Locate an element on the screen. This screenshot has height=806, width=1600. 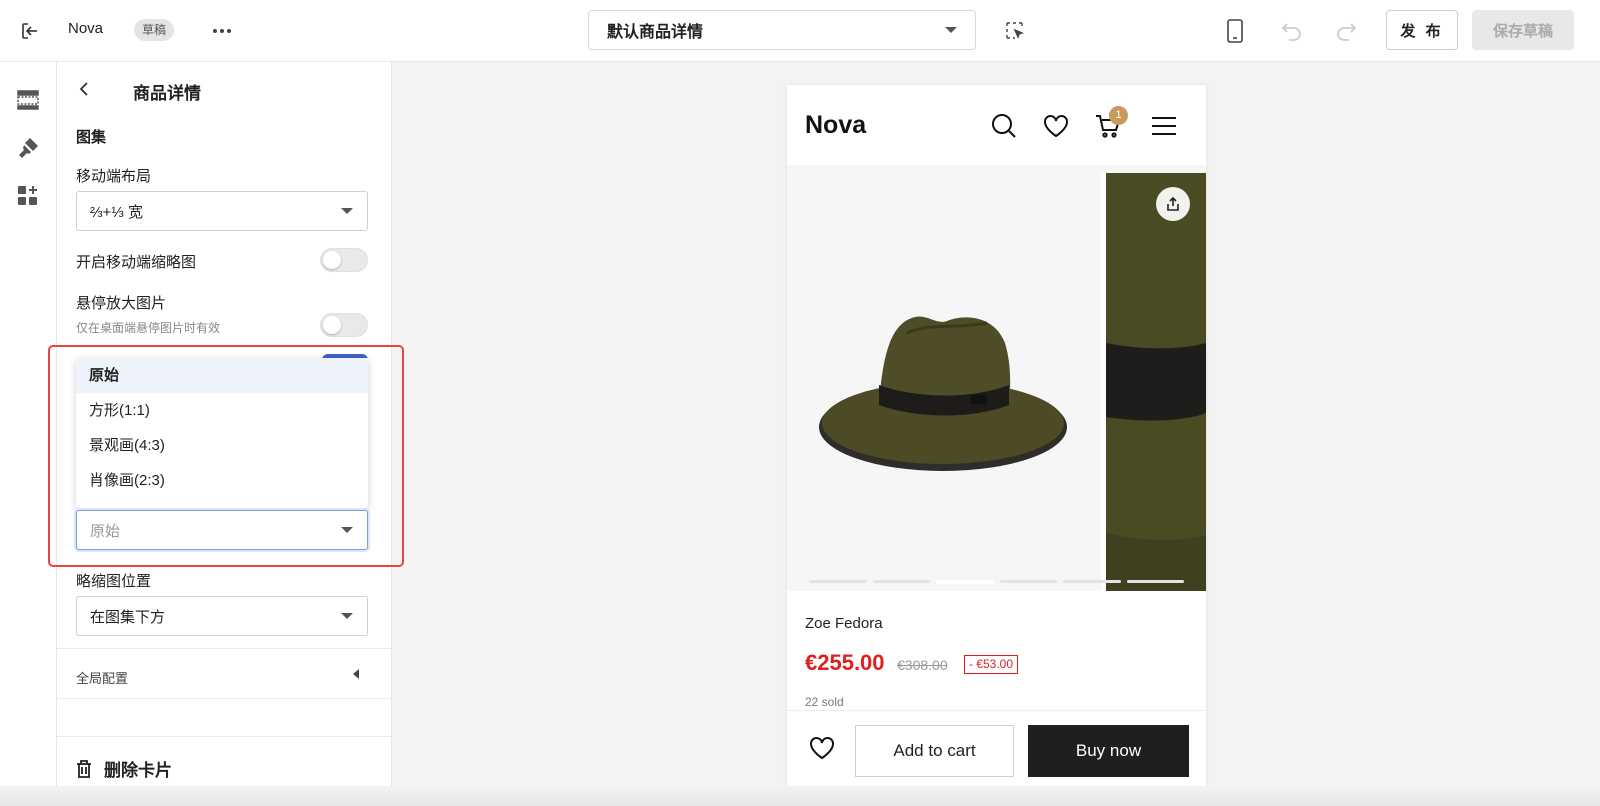
product-price: €255.00 is located at coordinates (845, 662).